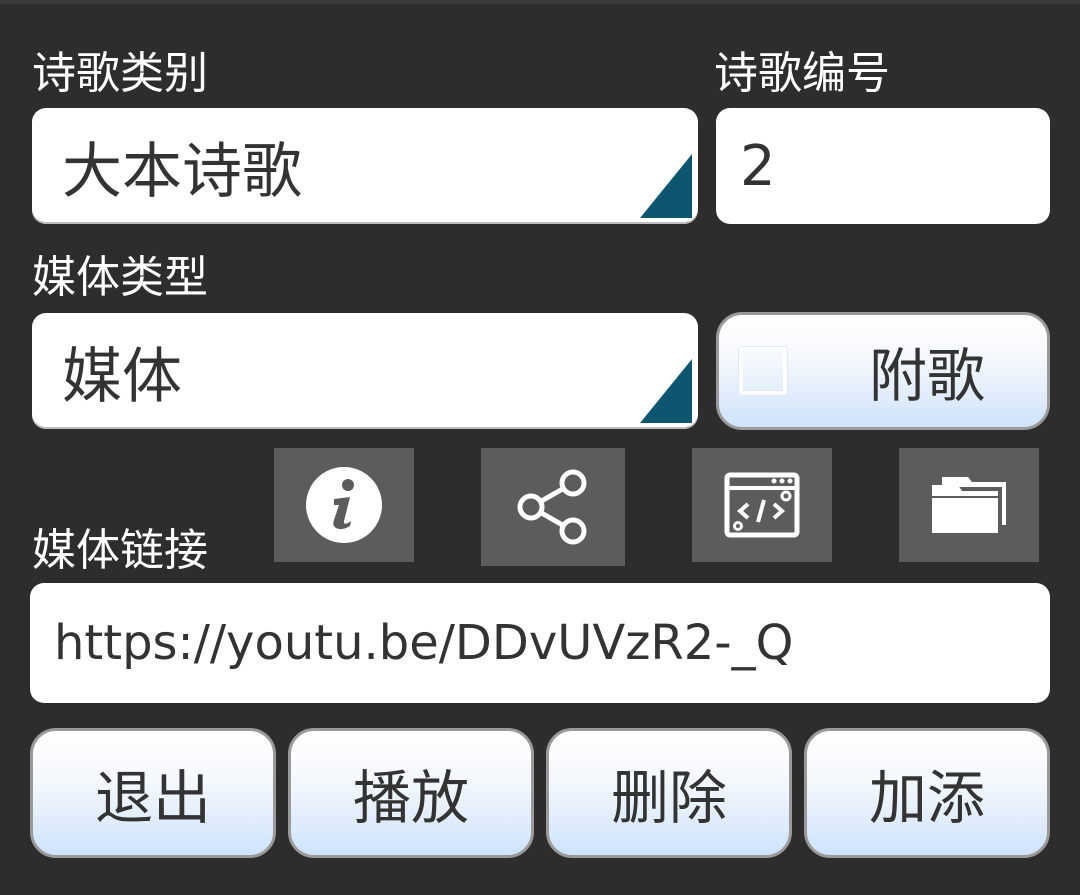  Describe the element at coordinates (122, 376) in the screenshot. I see `media-type-select-value: 媒体` at that location.